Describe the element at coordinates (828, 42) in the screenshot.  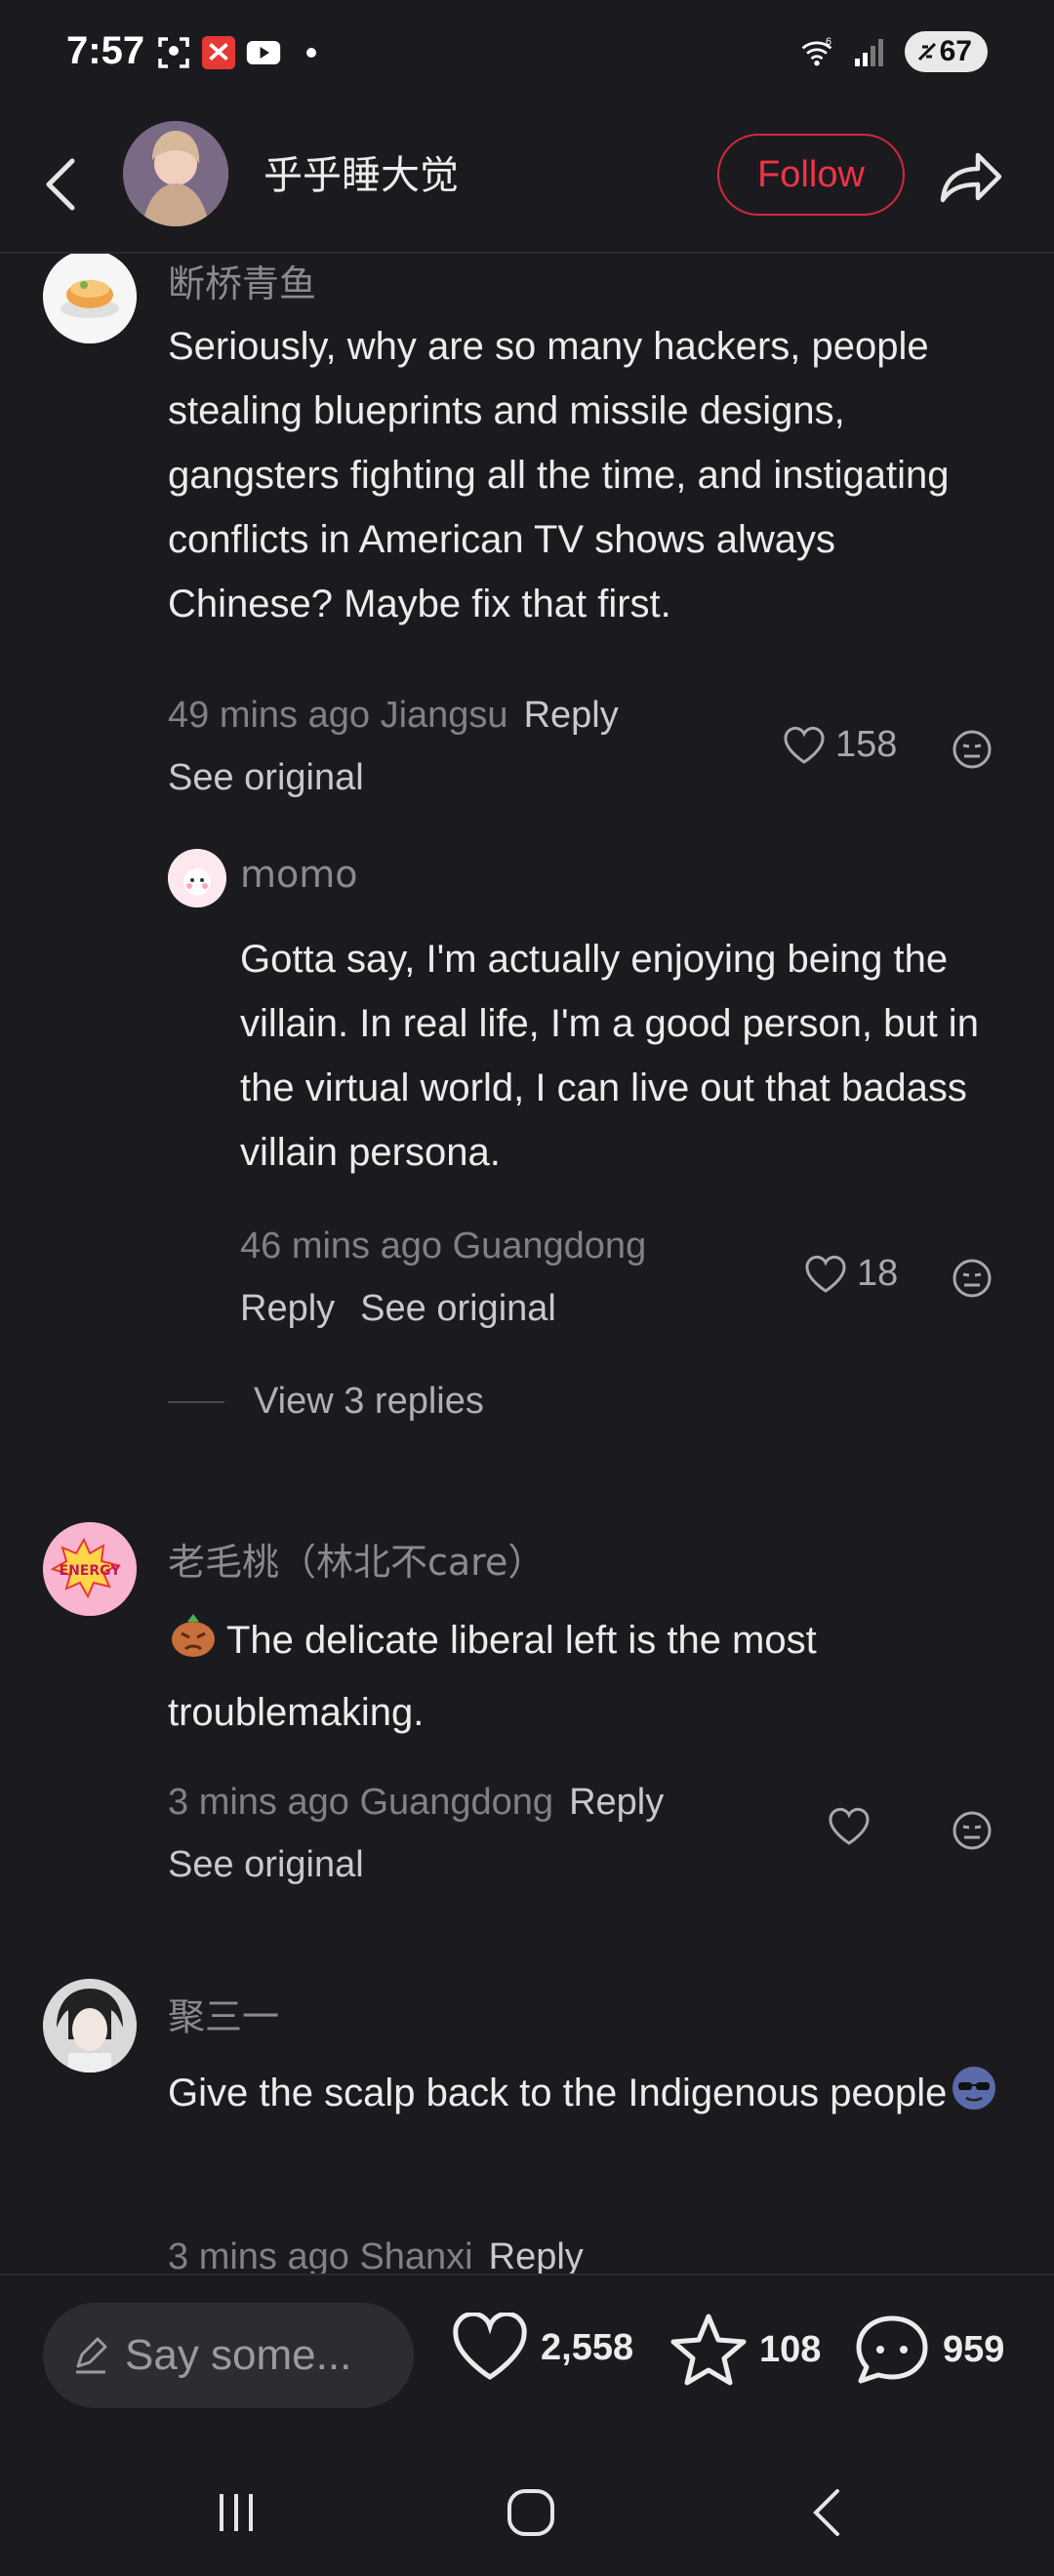
I see `svg-text: 6` at that location.